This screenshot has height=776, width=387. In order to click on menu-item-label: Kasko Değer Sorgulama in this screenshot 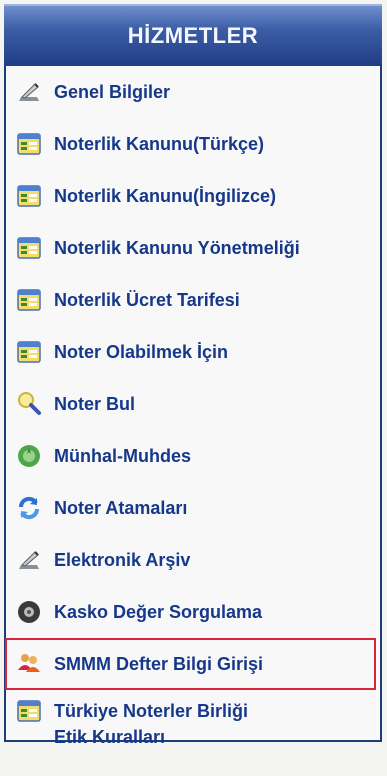, I will do `click(158, 612)`.